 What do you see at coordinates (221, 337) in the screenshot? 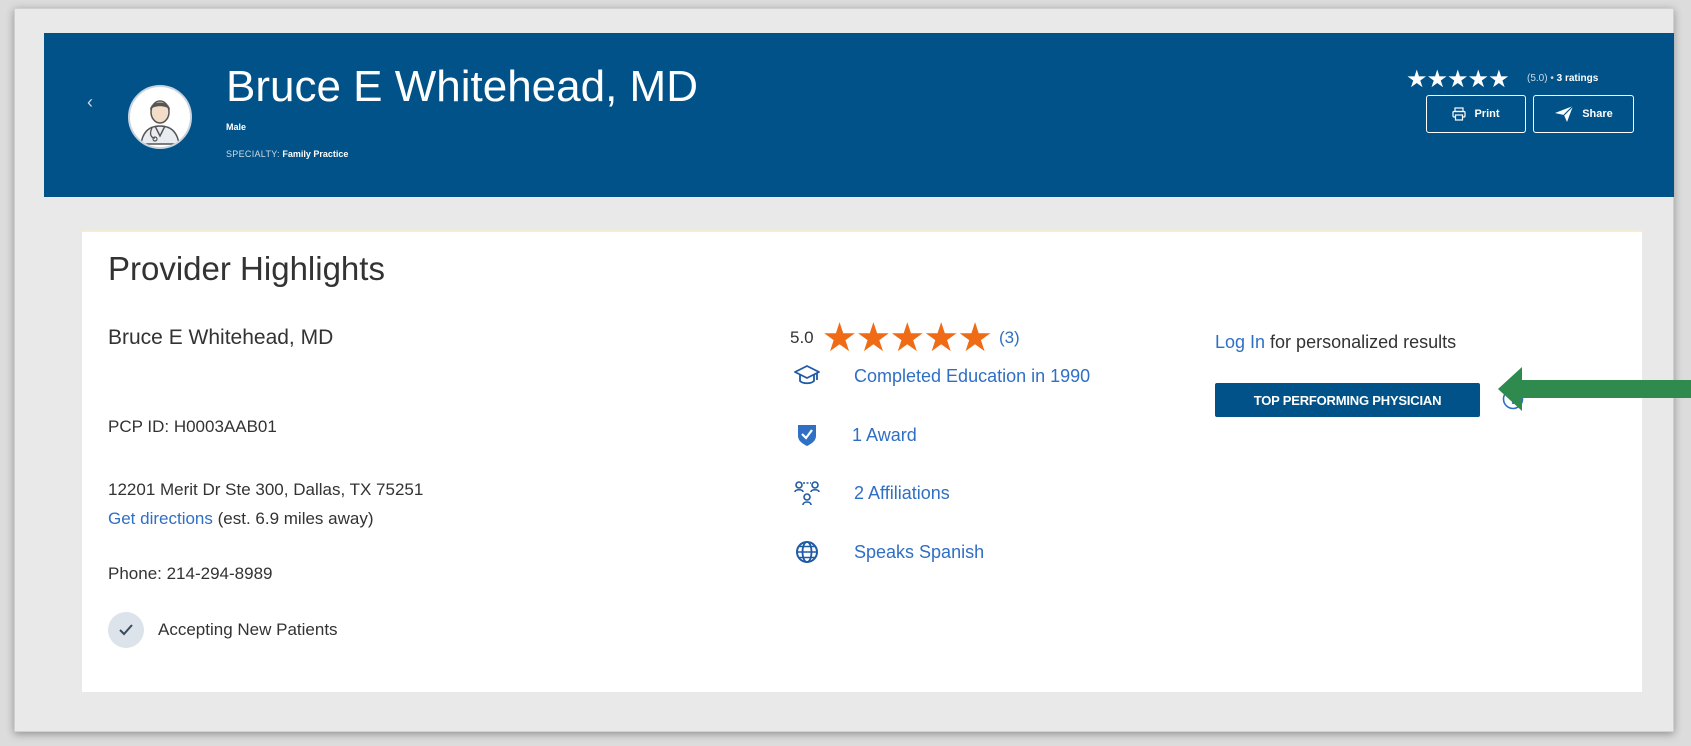
I see `doctor-name: Bruce E Whitehead, MD` at bounding box center [221, 337].